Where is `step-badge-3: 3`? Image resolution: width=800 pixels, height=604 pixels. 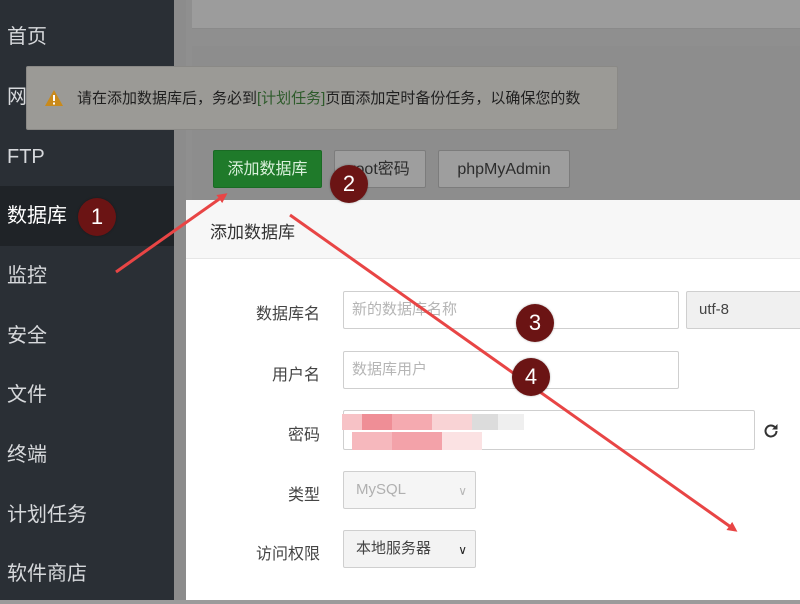
step-badge-3: 3 is located at coordinates (535, 323).